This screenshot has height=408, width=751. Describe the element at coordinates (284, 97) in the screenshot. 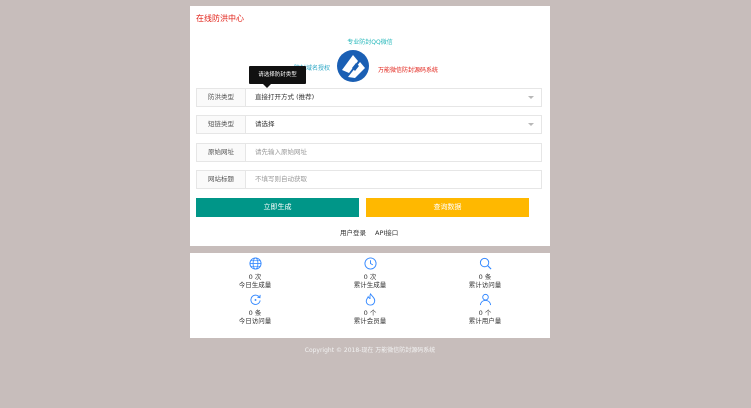

I see `type-value: 直接打开方式 (推荐)` at that location.